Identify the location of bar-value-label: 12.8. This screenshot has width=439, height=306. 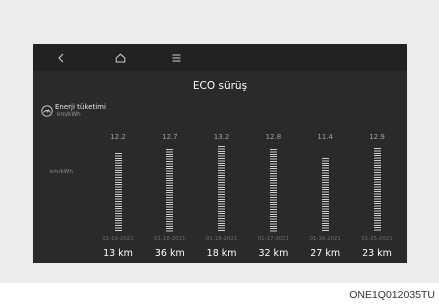
(273, 137).